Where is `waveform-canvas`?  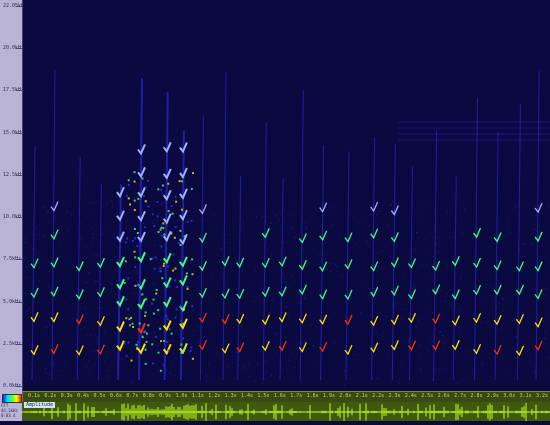
waveform-canvas is located at coordinates (286, 411).